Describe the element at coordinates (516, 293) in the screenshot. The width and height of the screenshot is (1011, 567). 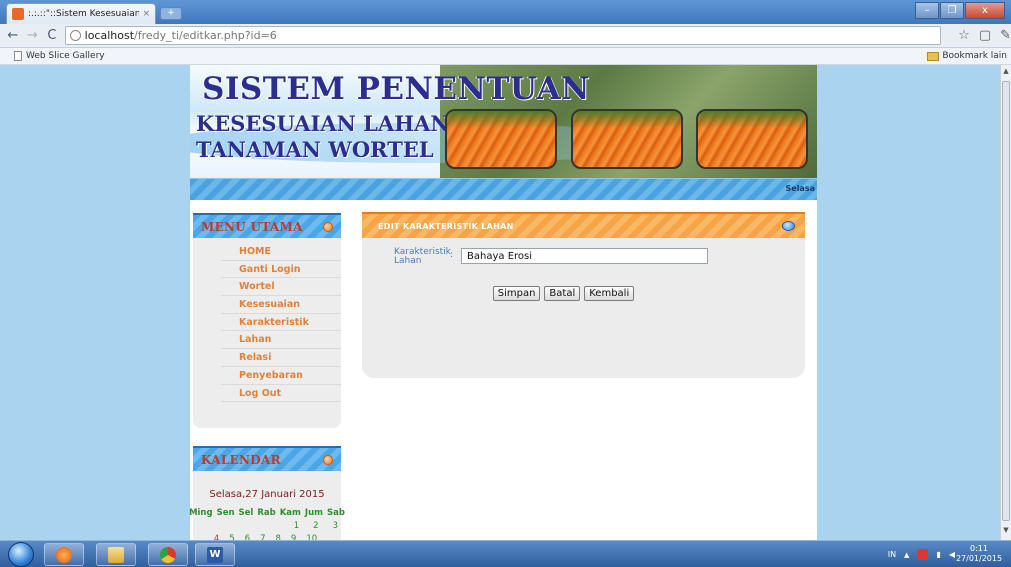
I see `simpan-button: Simpan` at that location.